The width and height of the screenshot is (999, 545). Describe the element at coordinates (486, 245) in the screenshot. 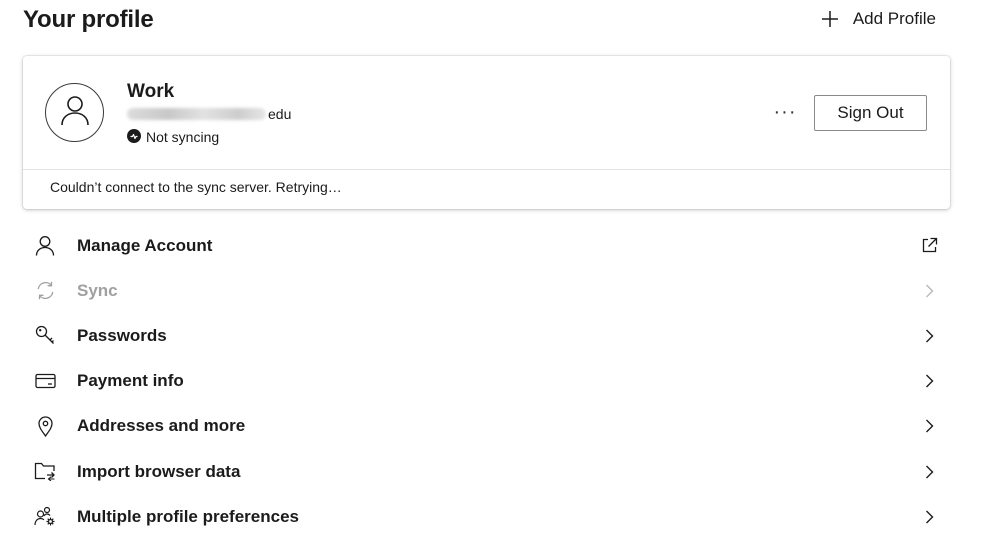

I see `menu-item-manage-account: Manage Account` at that location.